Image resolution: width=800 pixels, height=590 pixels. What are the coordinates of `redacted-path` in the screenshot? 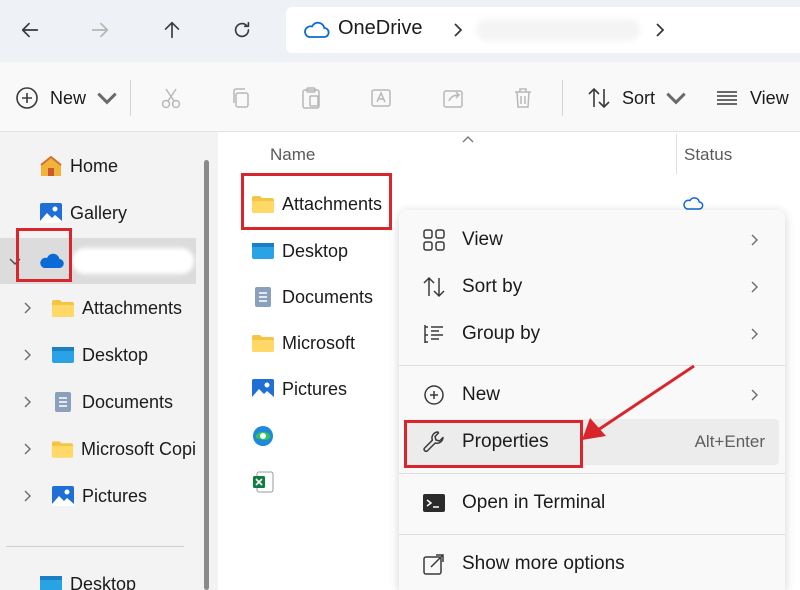 It's located at (558, 30).